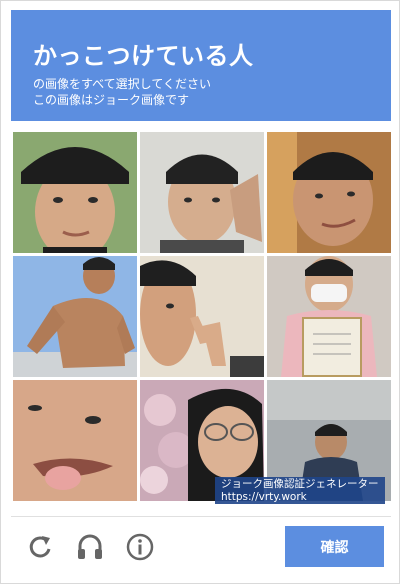 Image resolution: width=400 pixels, height=584 pixels. I want to click on tile-5-image, so click(202, 316).